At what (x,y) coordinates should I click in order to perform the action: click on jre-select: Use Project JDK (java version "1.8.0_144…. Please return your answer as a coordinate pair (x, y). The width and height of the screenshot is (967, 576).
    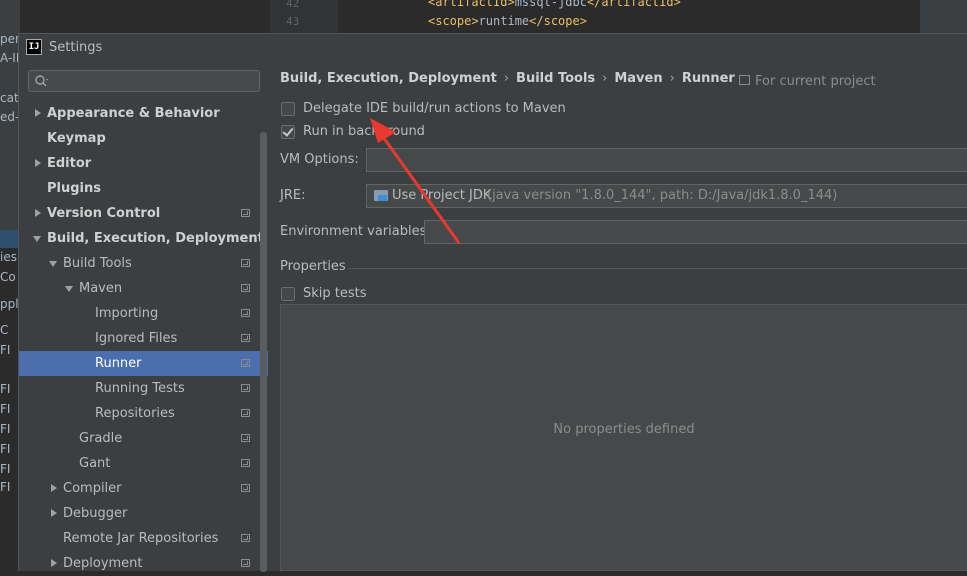
    Looking at the image, I should click on (666, 196).